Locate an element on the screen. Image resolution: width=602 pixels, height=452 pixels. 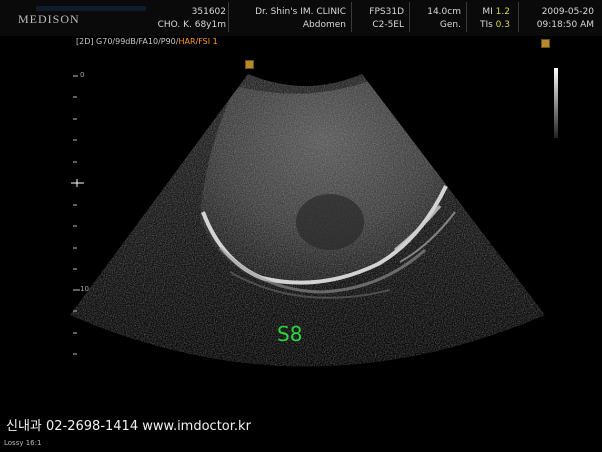
probe: C2-5EL is located at coordinates (388, 25).